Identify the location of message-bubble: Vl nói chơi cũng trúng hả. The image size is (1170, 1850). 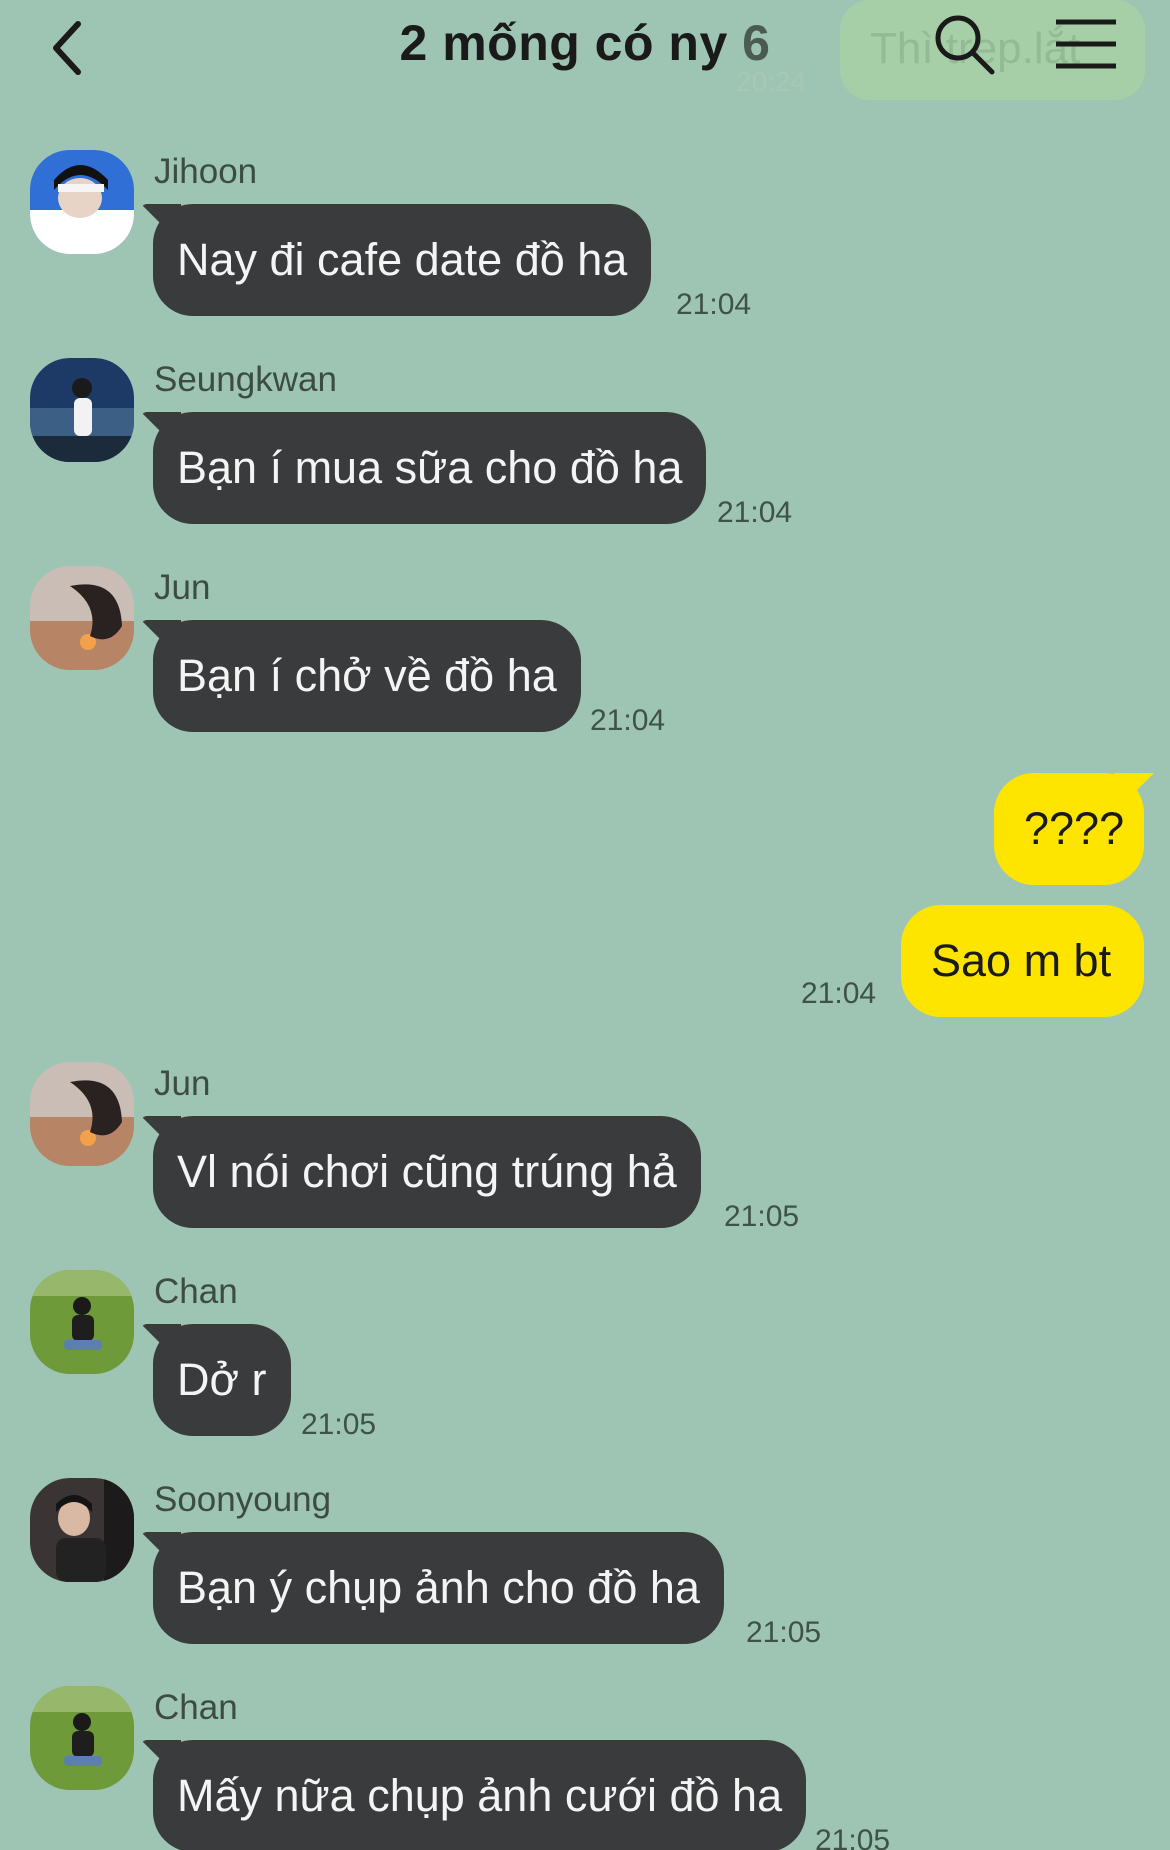
(427, 1172).